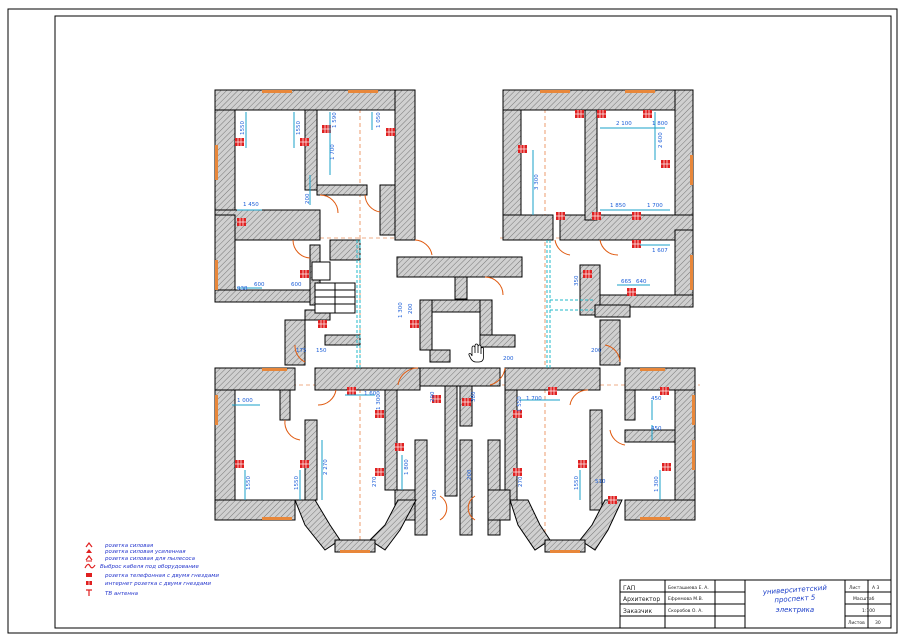  I want to click on dim-1450: 1 450, so click(251, 205).